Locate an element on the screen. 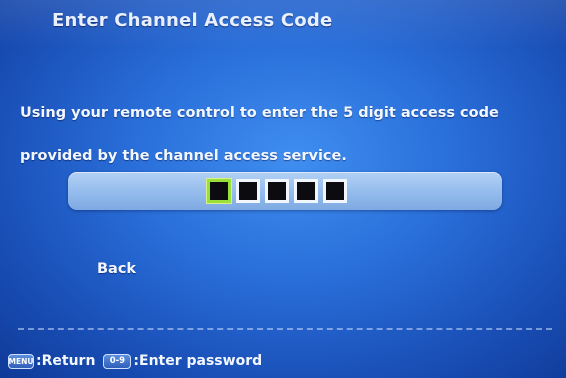  back-button: Back is located at coordinates (116, 269).